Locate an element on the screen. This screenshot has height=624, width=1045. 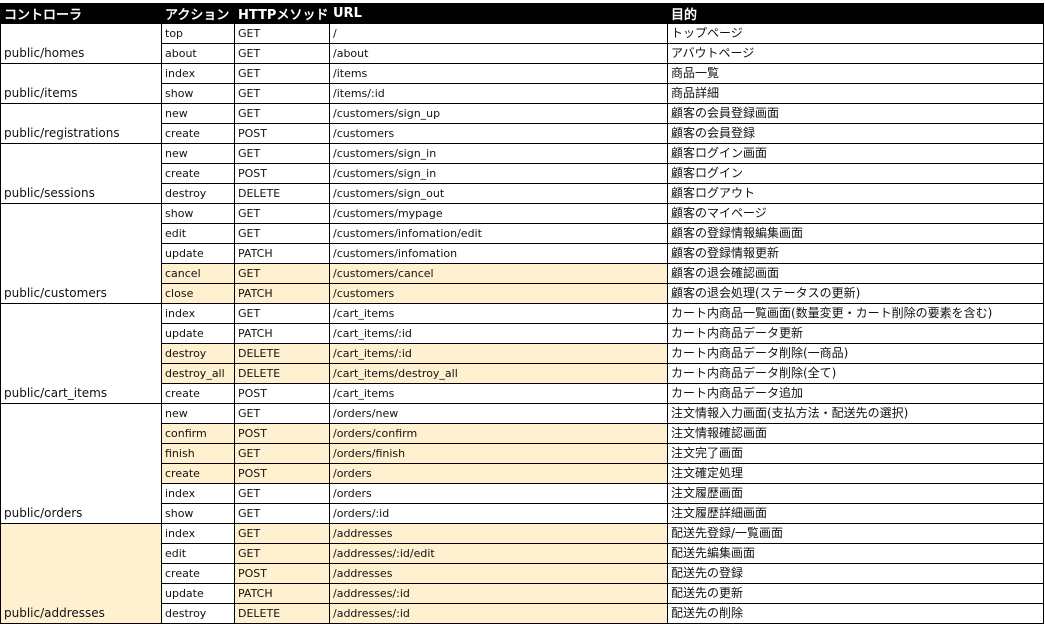
cell-purpose: 顧客ログアウト is located at coordinates (855, 193).